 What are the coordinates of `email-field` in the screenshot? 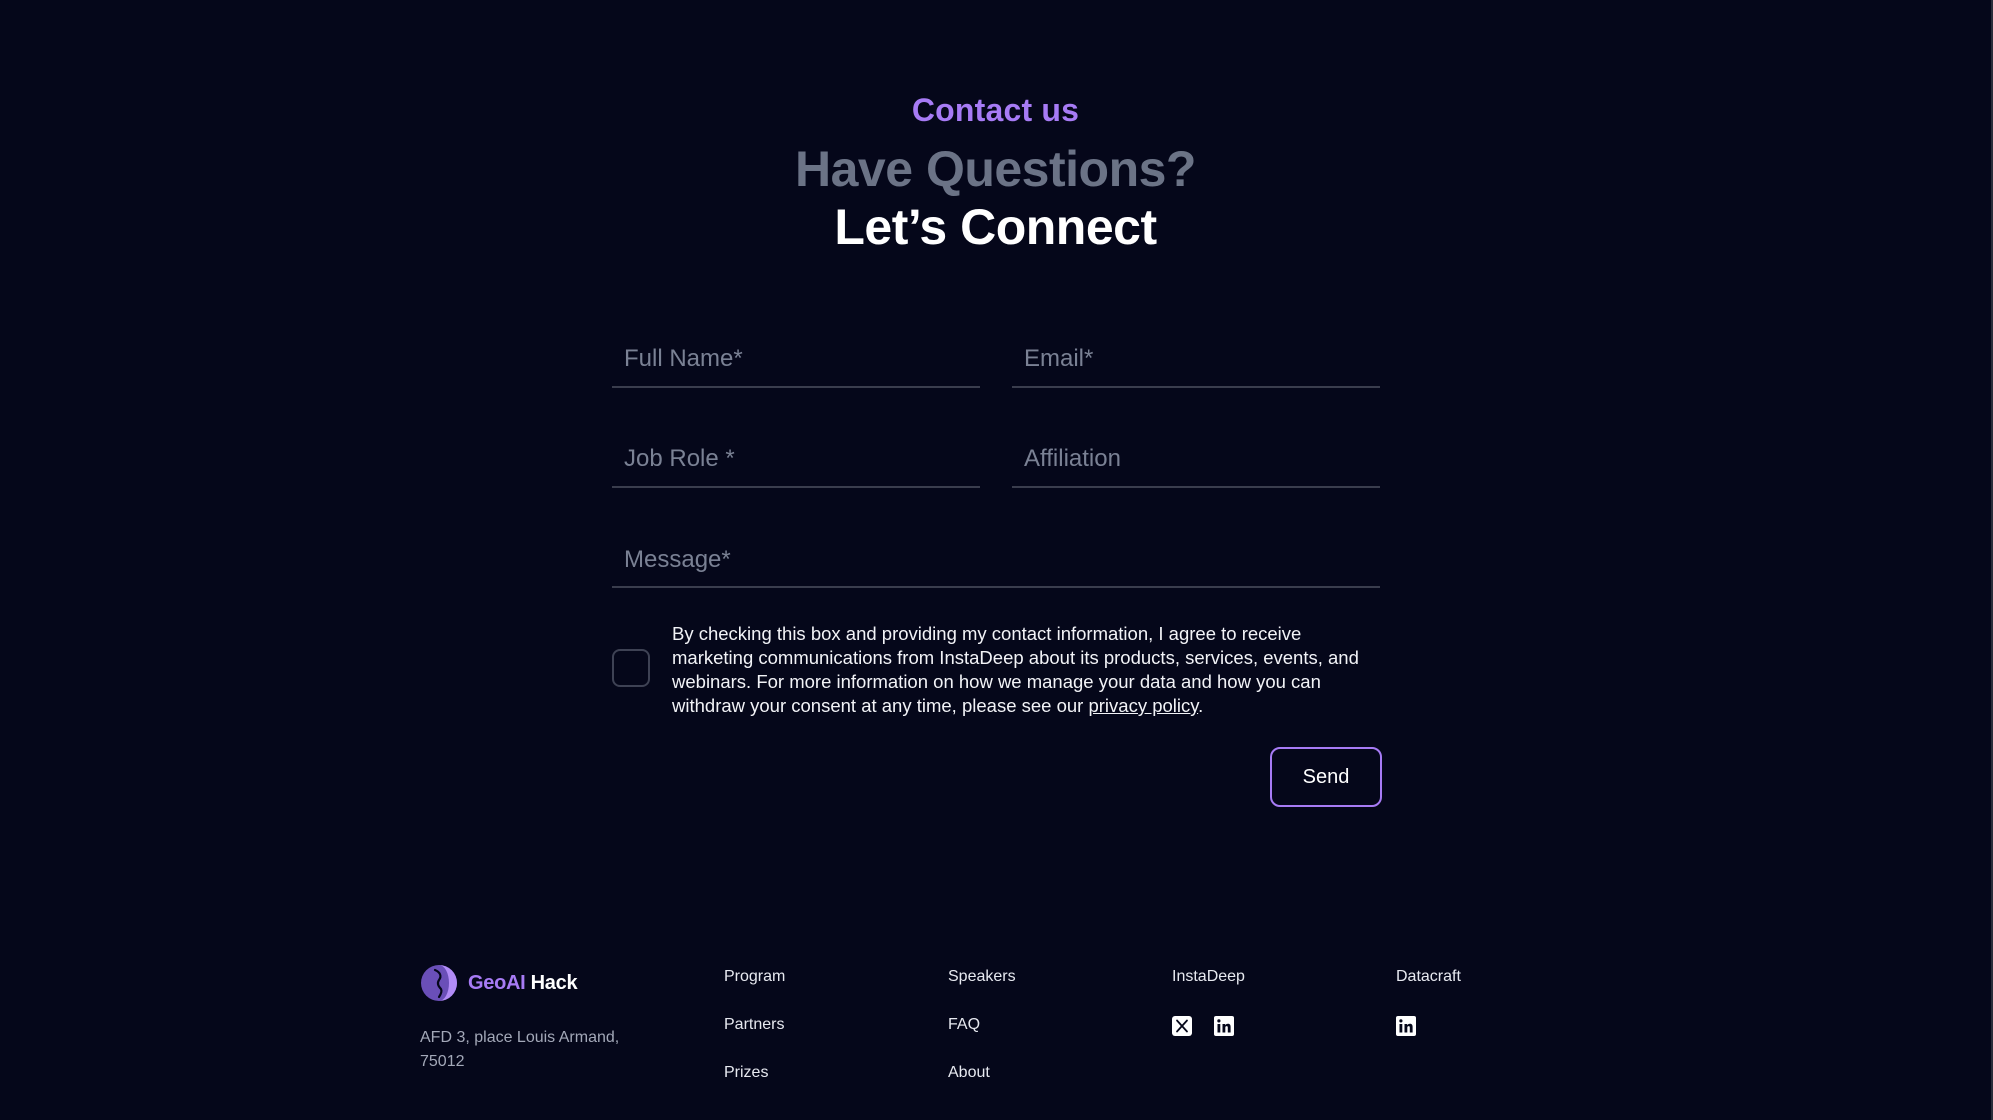 It's located at (1196, 359).